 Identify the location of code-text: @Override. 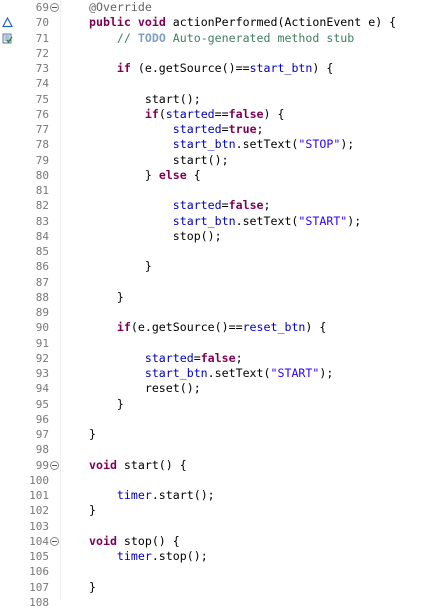
(120, 7).